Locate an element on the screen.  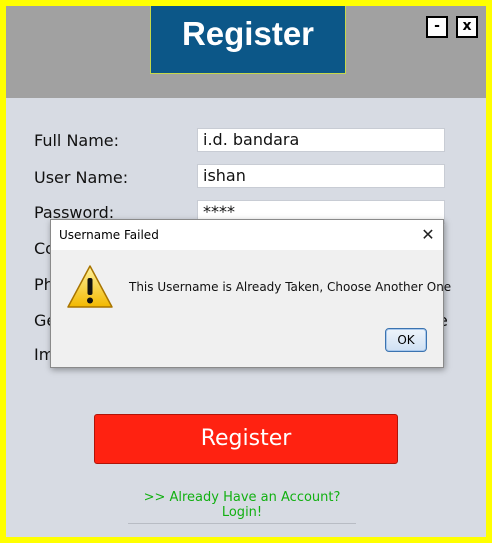
dialog-title: Username Failed is located at coordinates (109, 235).